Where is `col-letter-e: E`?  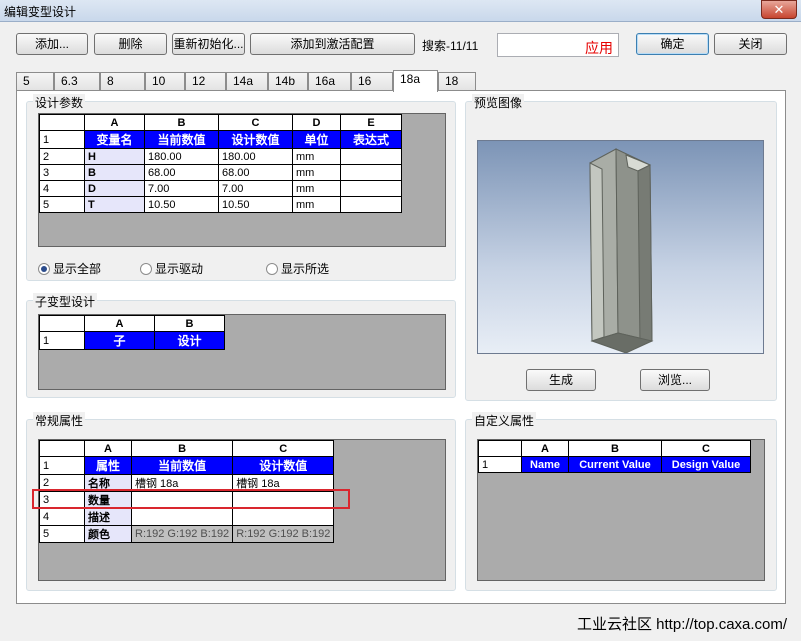 col-letter-e: E is located at coordinates (371, 122).